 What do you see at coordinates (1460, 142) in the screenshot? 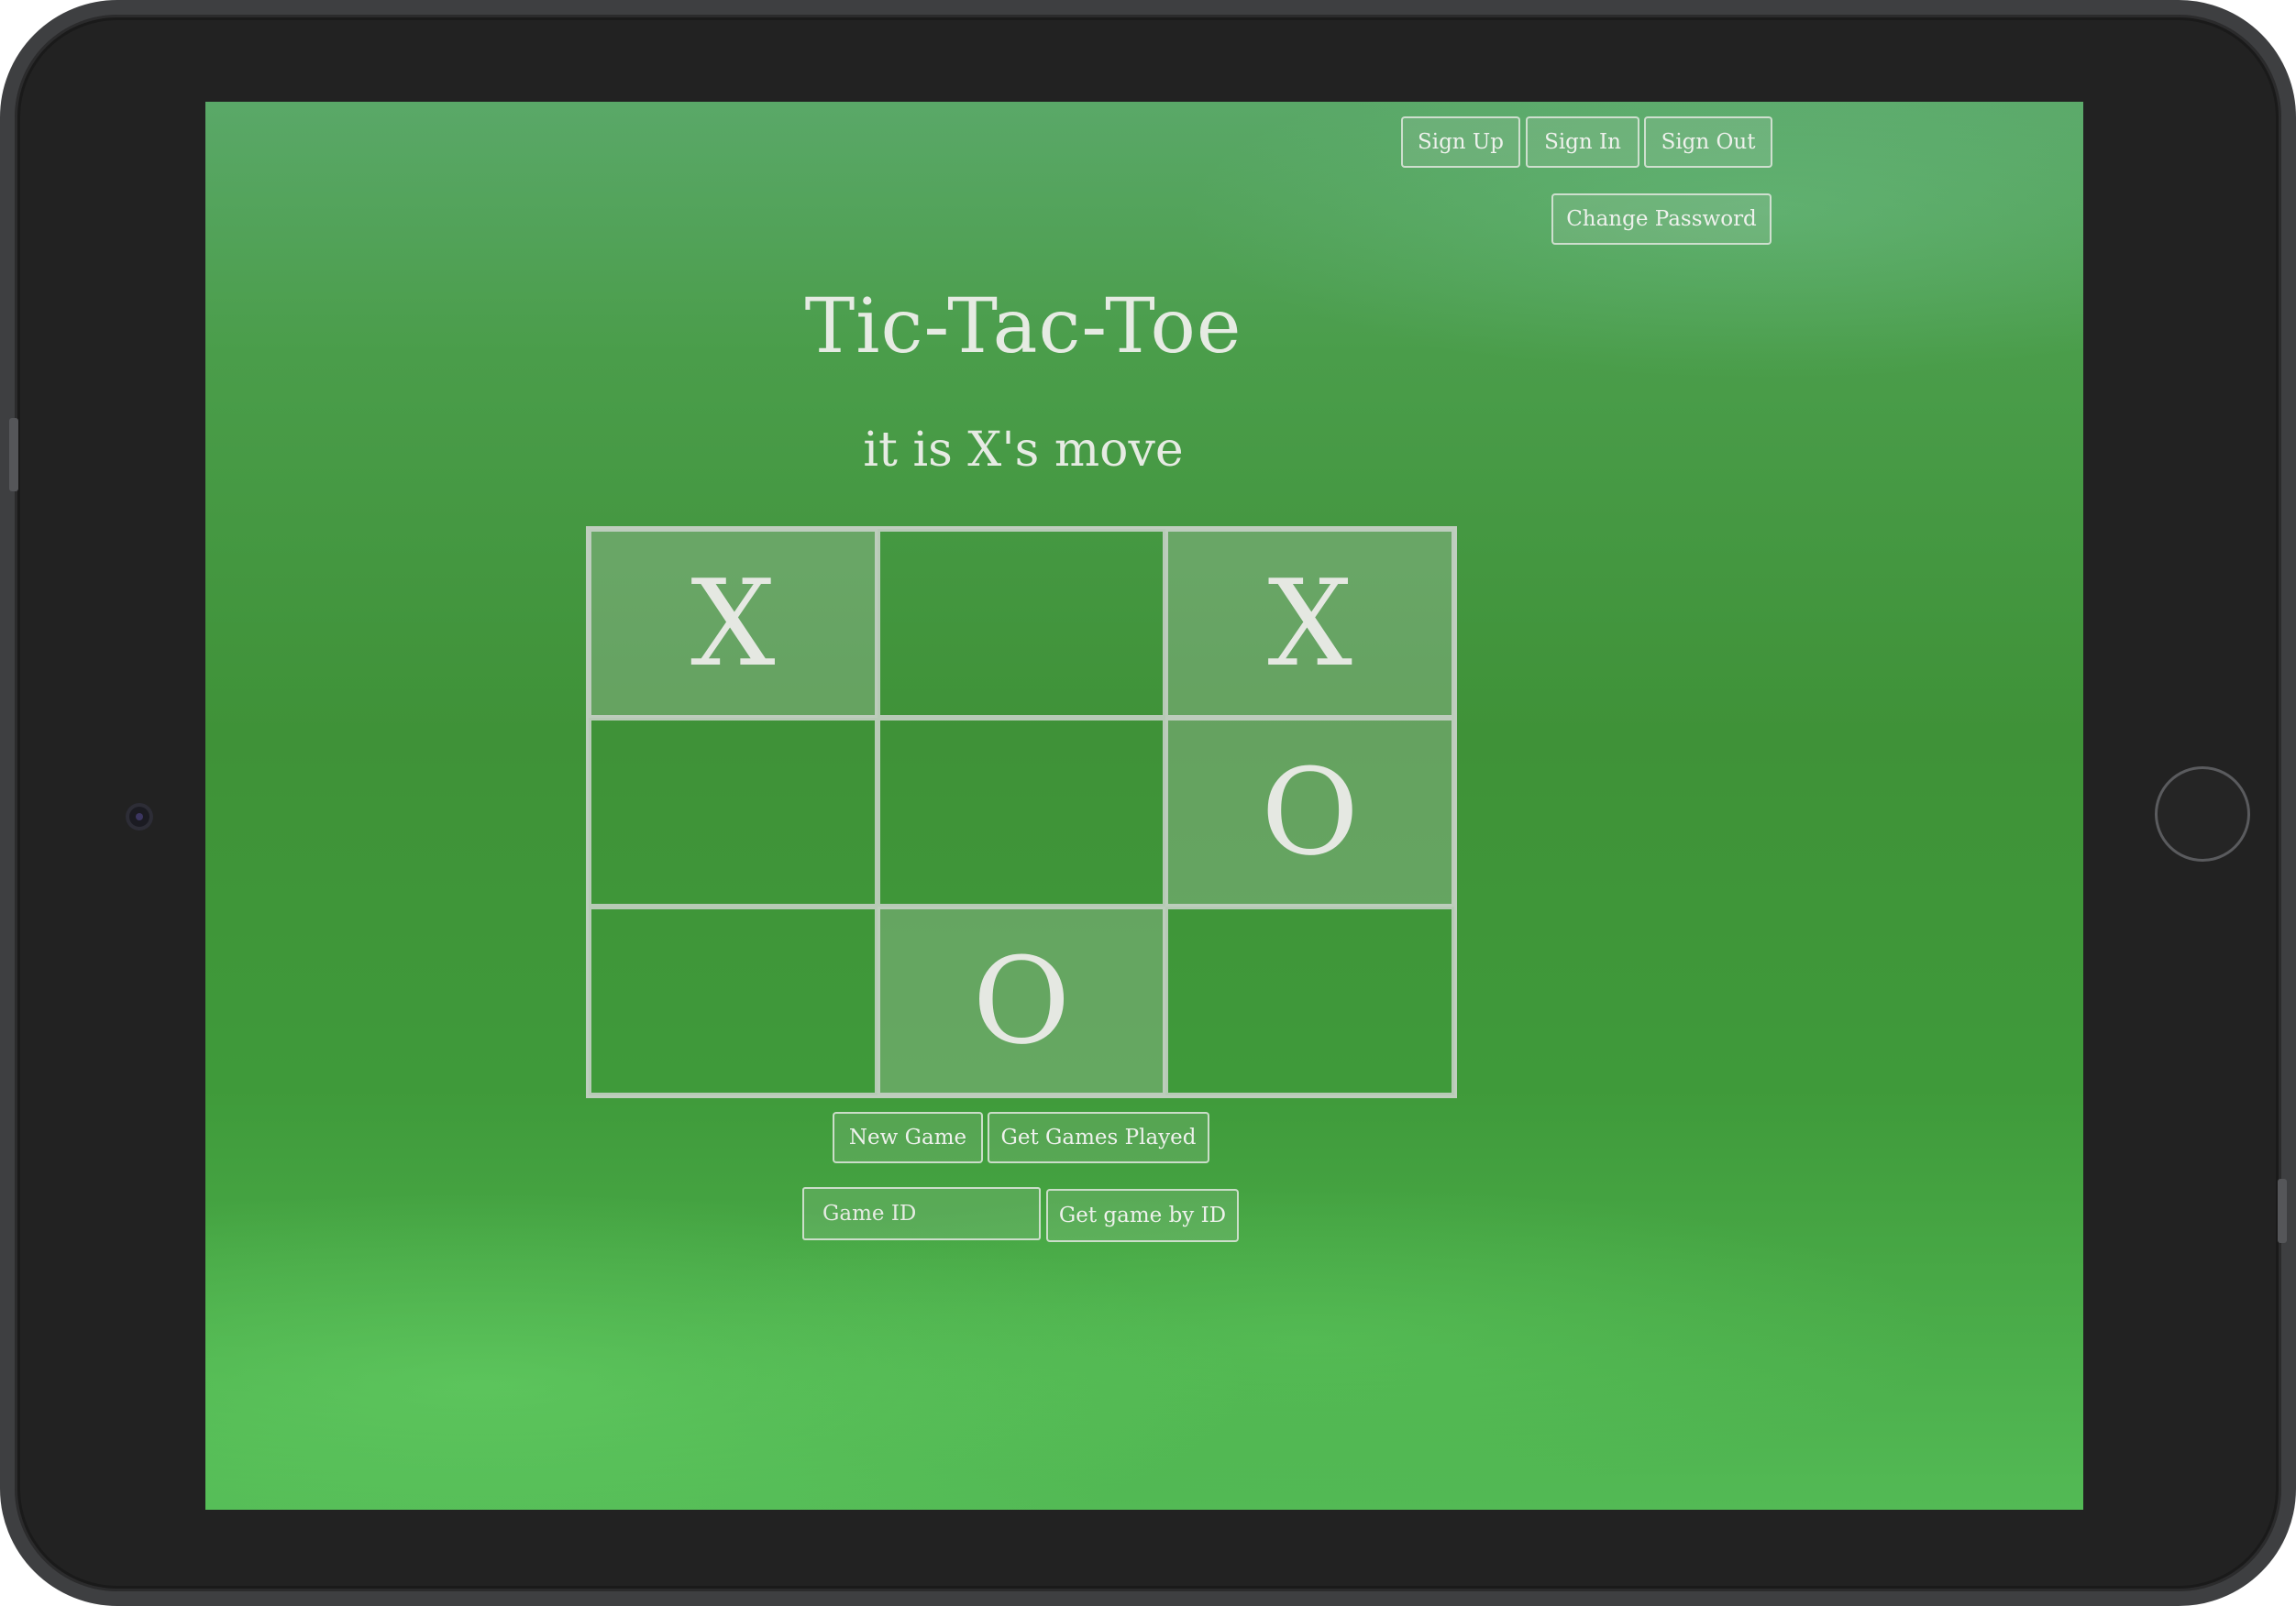
I see `sign-up-button: Sign Up` at bounding box center [1460, 142].